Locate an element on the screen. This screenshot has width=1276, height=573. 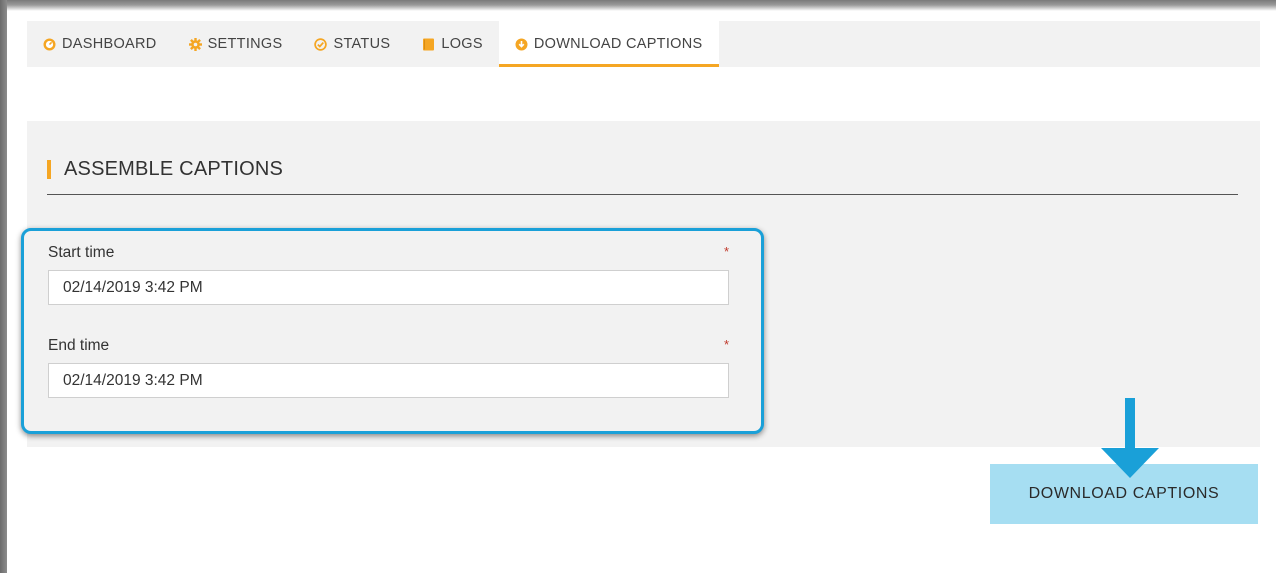
tab-settings: SETTINGS is located at coordinates (236, 44).